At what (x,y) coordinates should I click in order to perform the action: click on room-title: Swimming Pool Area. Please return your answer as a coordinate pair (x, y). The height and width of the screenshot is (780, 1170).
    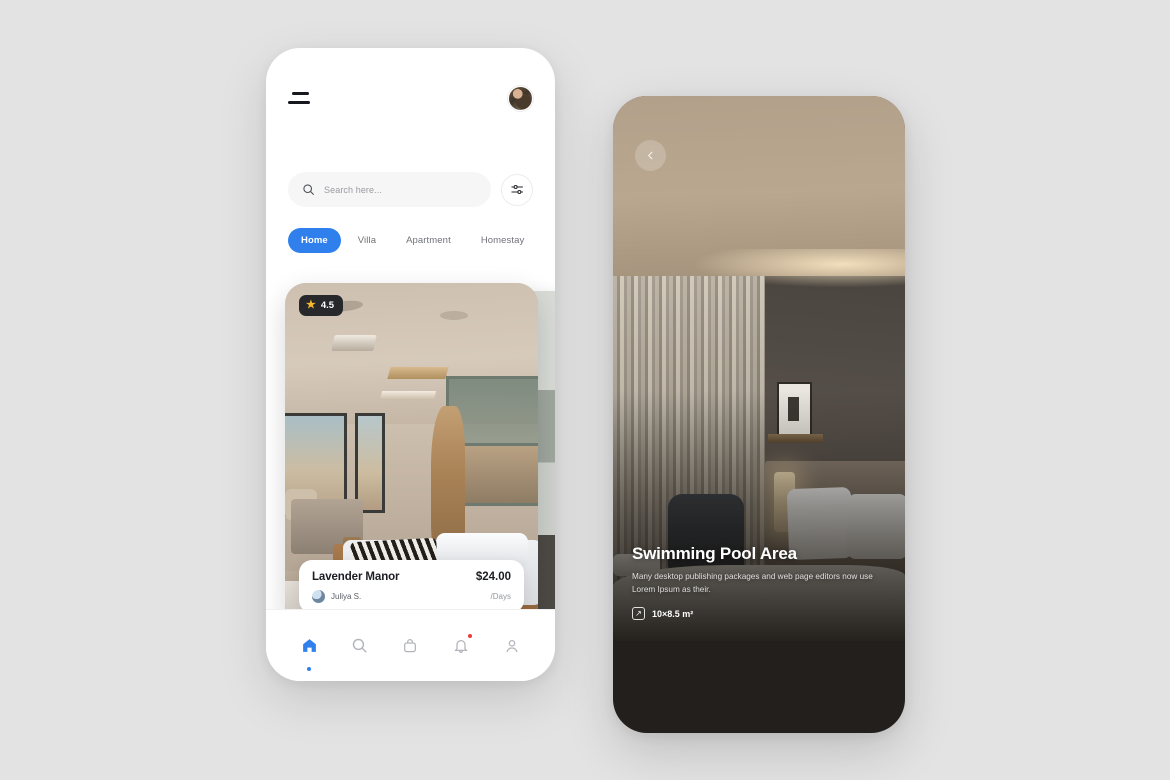
    Looking at the image, I should click on (714, 553).